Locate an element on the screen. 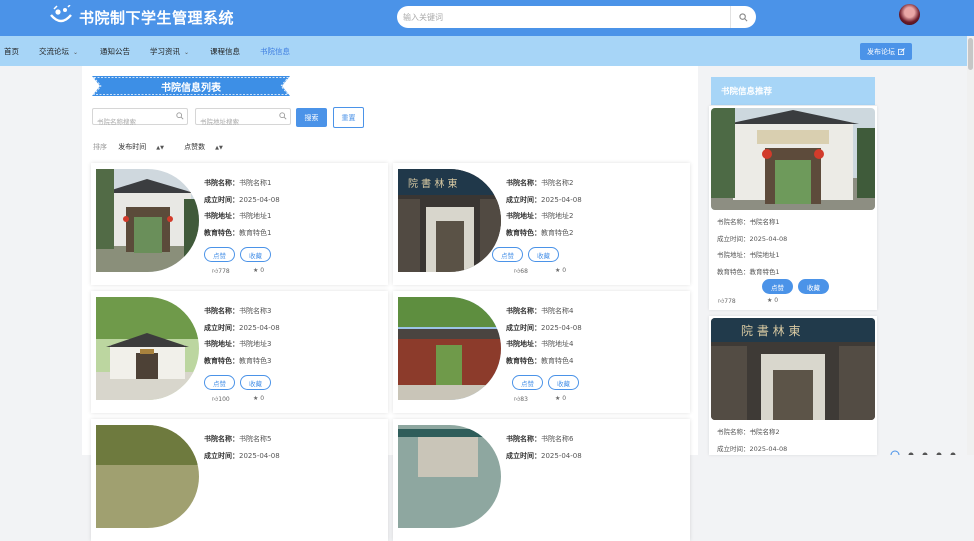 The height and width of the screenshot is (541, 974). like-count-value: 68 is located at coordinates (524, 271).